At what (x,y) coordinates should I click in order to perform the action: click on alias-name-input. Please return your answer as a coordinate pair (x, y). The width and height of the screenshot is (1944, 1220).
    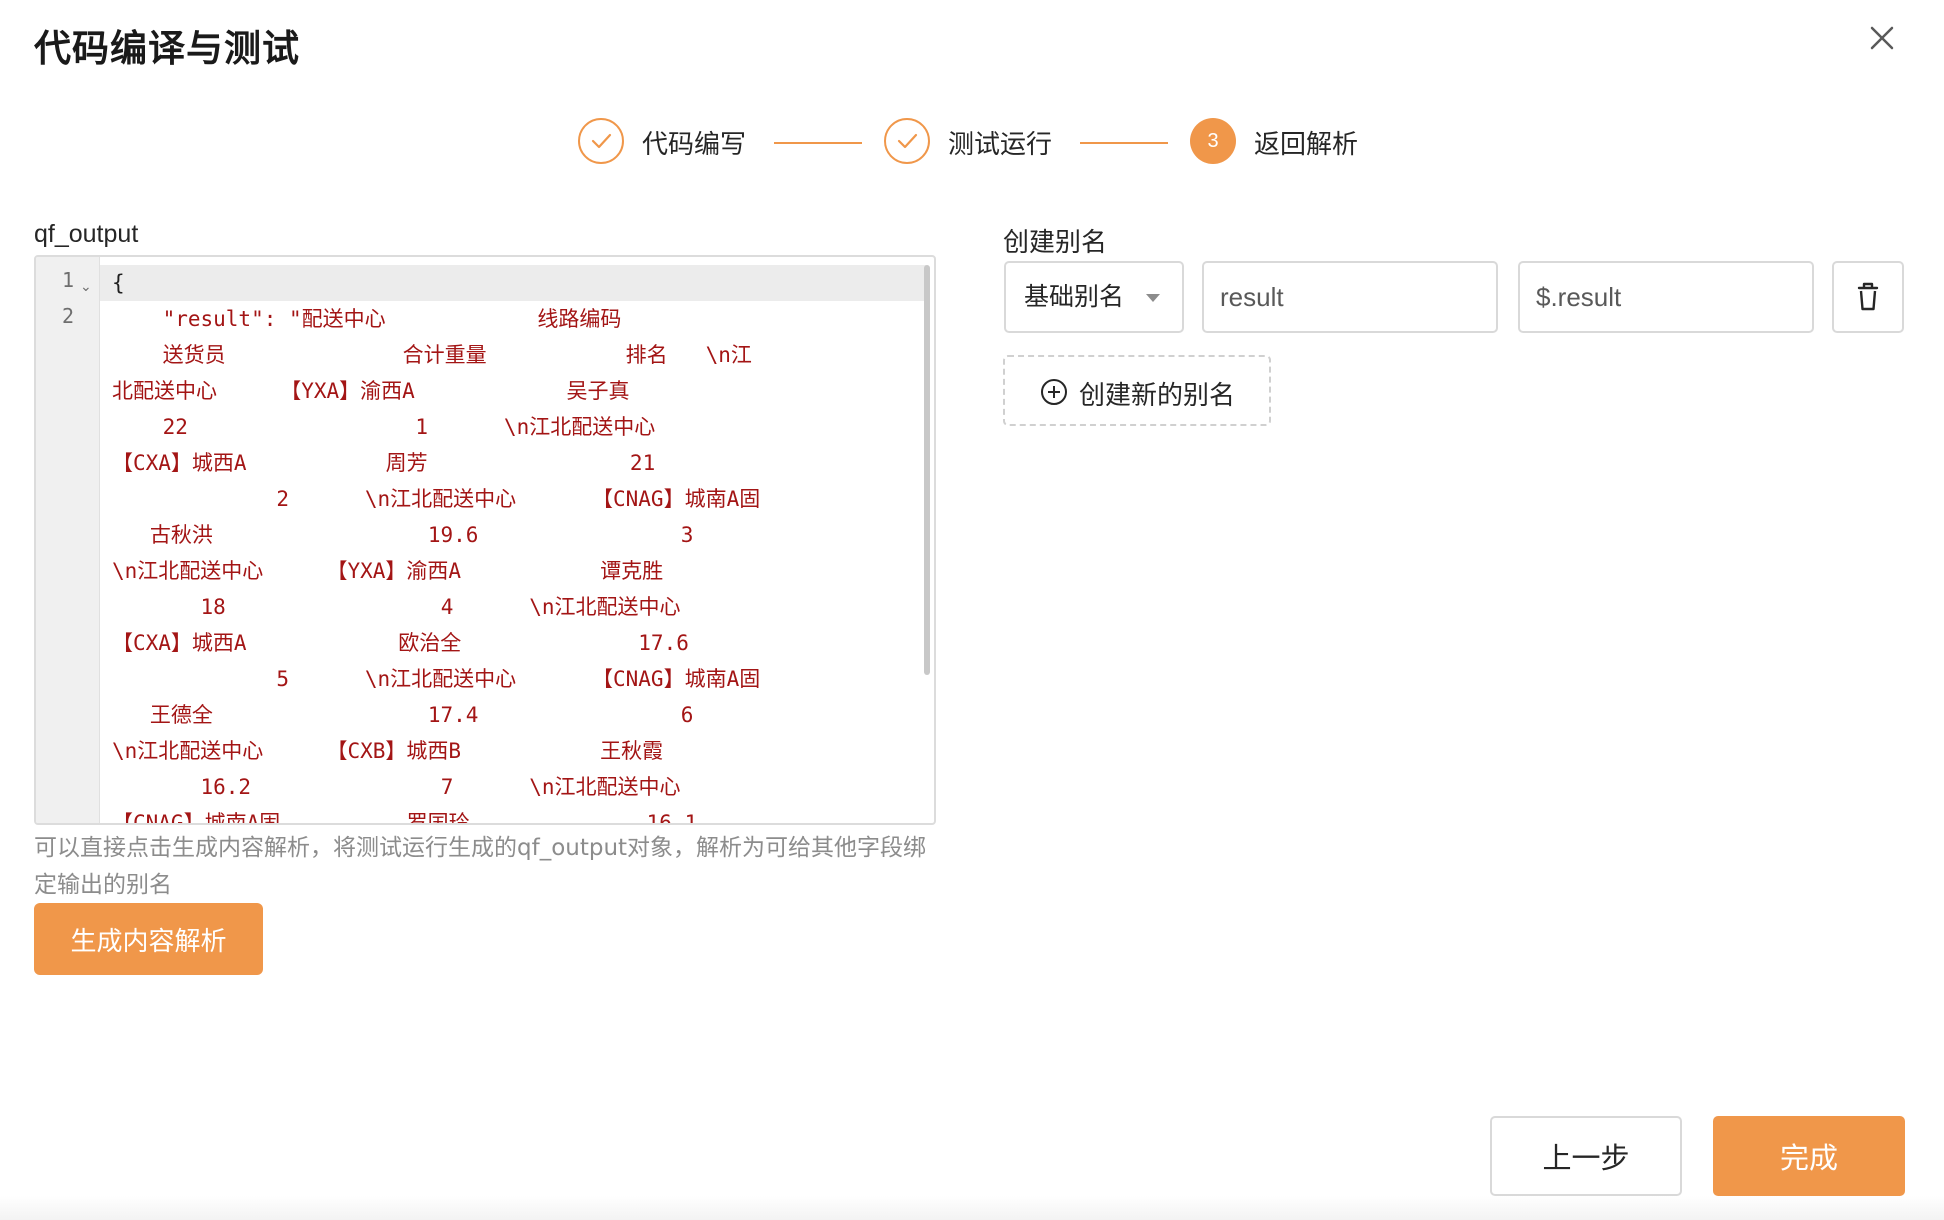
    Looking at the image, I should click on (1350, 297).